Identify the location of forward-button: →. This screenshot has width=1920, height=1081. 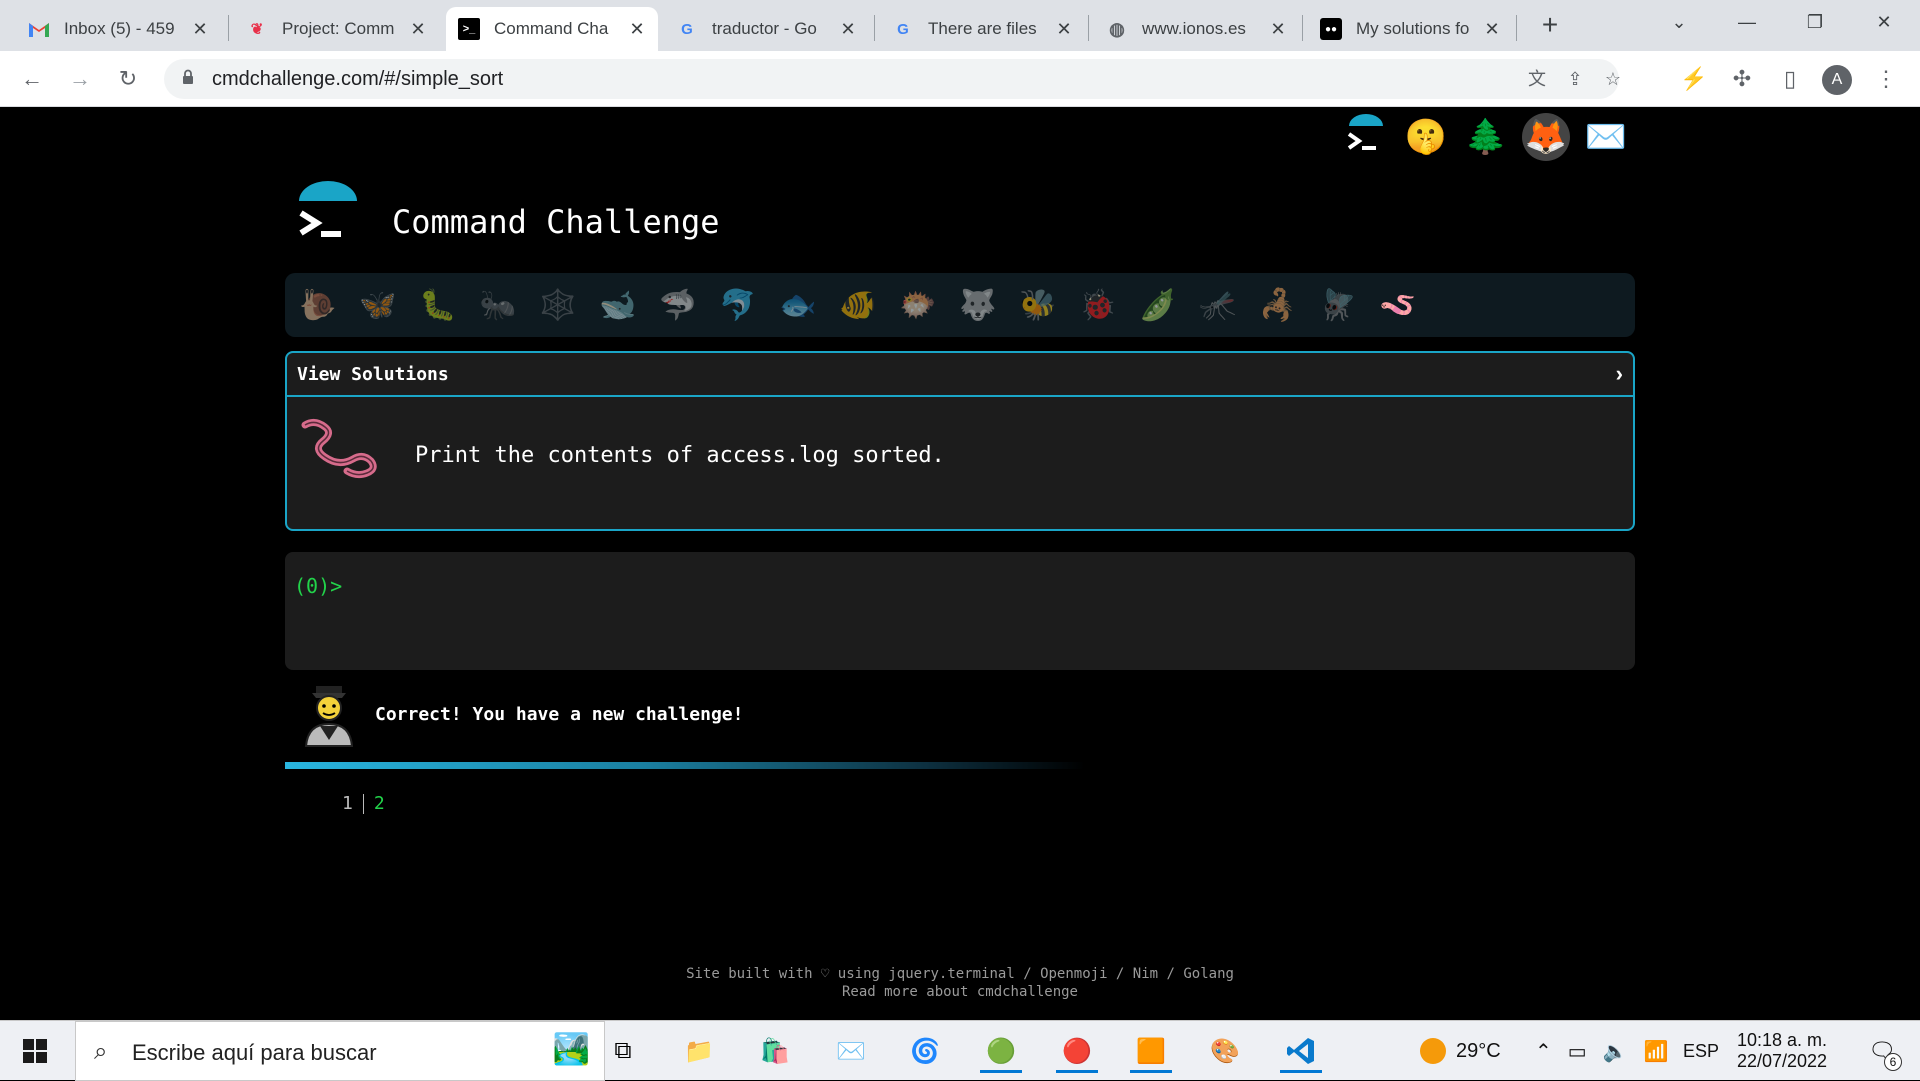
(80, 79).